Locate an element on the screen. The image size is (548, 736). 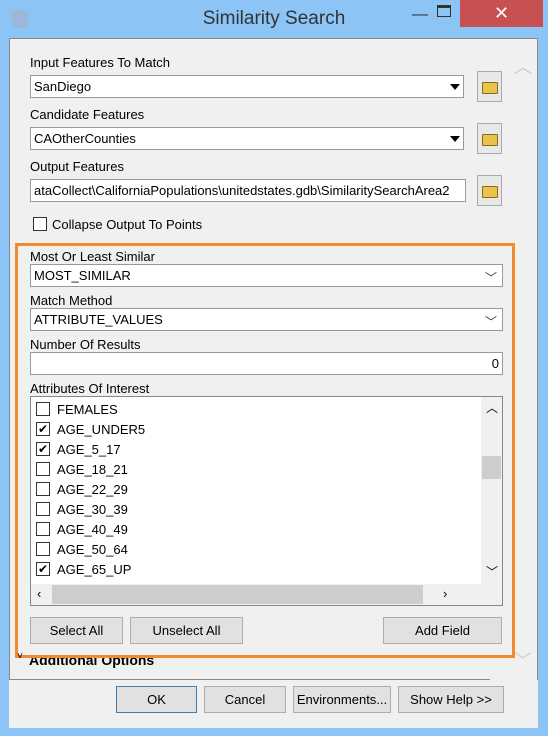
chevron-left-icon: ‹ is located at coordinates (39, 593).